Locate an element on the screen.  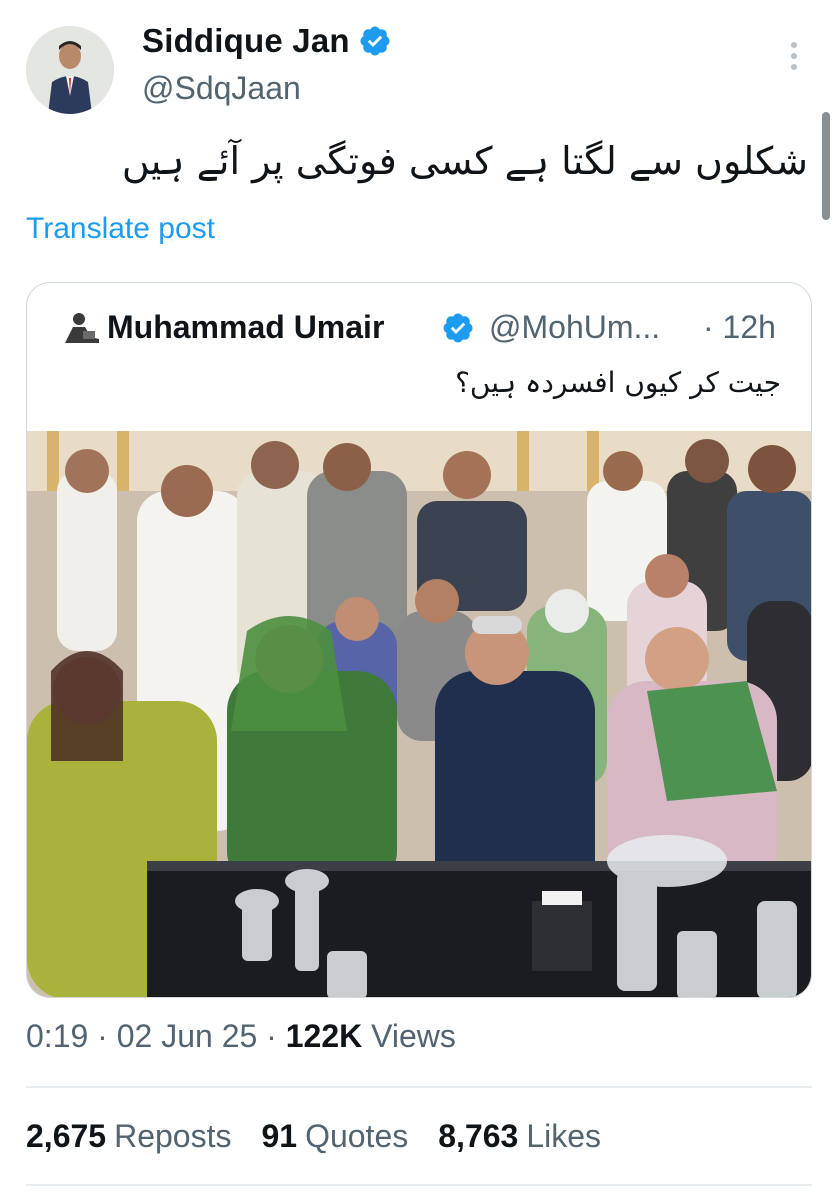
quoted-verified-badge-icon is located at coordinates (458, 328).